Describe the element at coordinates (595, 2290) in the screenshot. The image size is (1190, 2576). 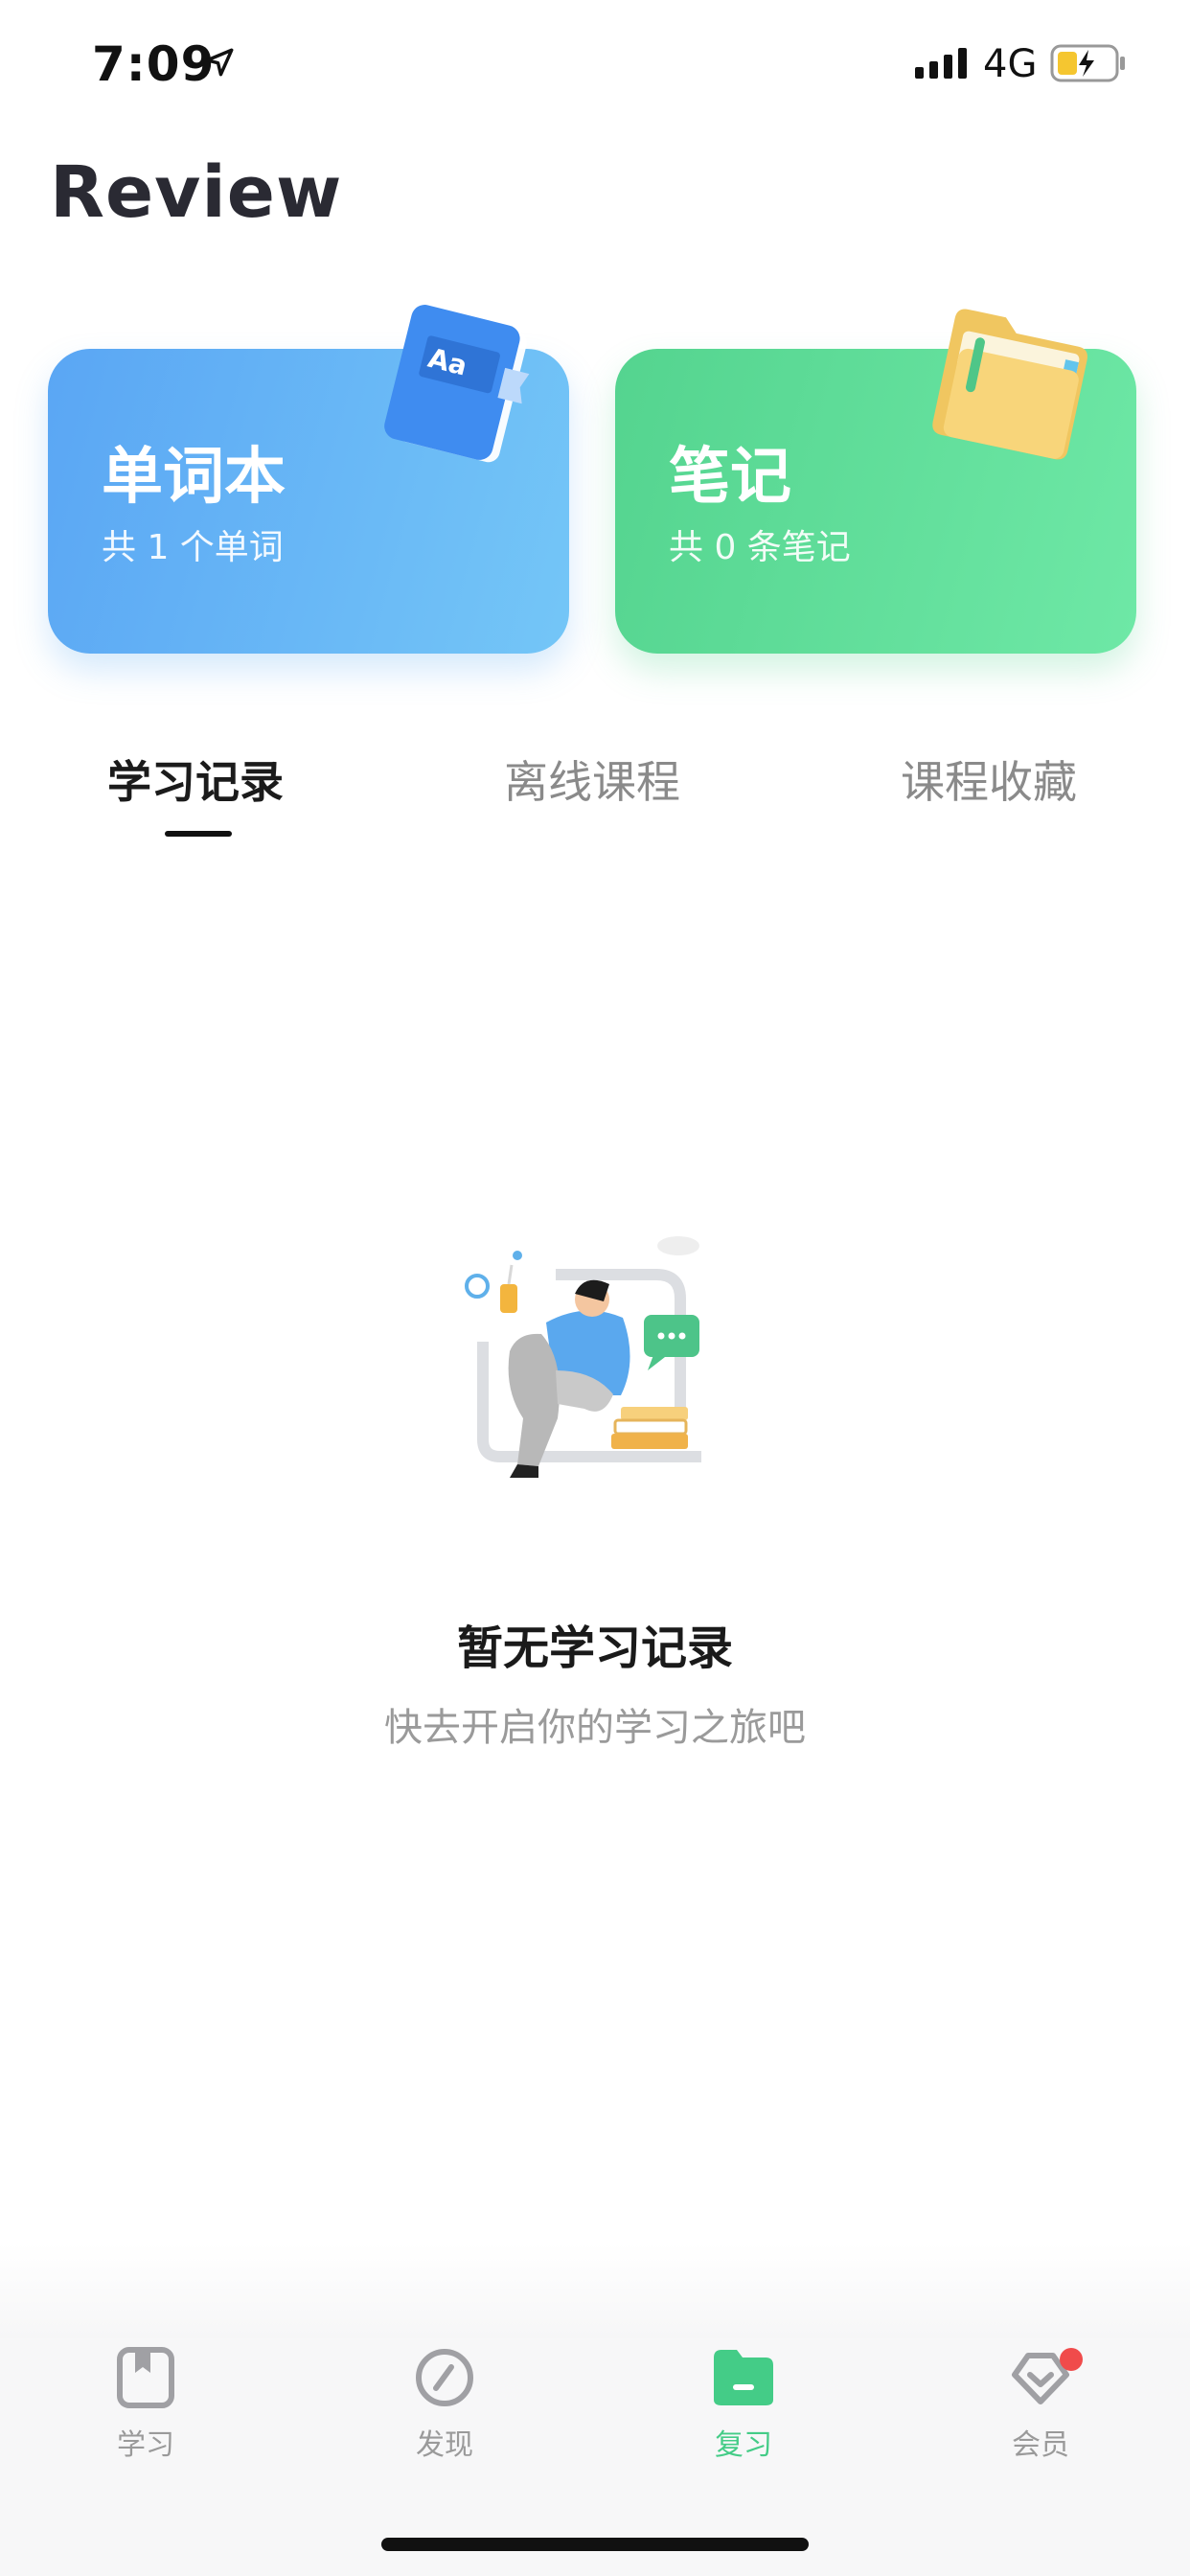
I see `bottom-fade` at that location.